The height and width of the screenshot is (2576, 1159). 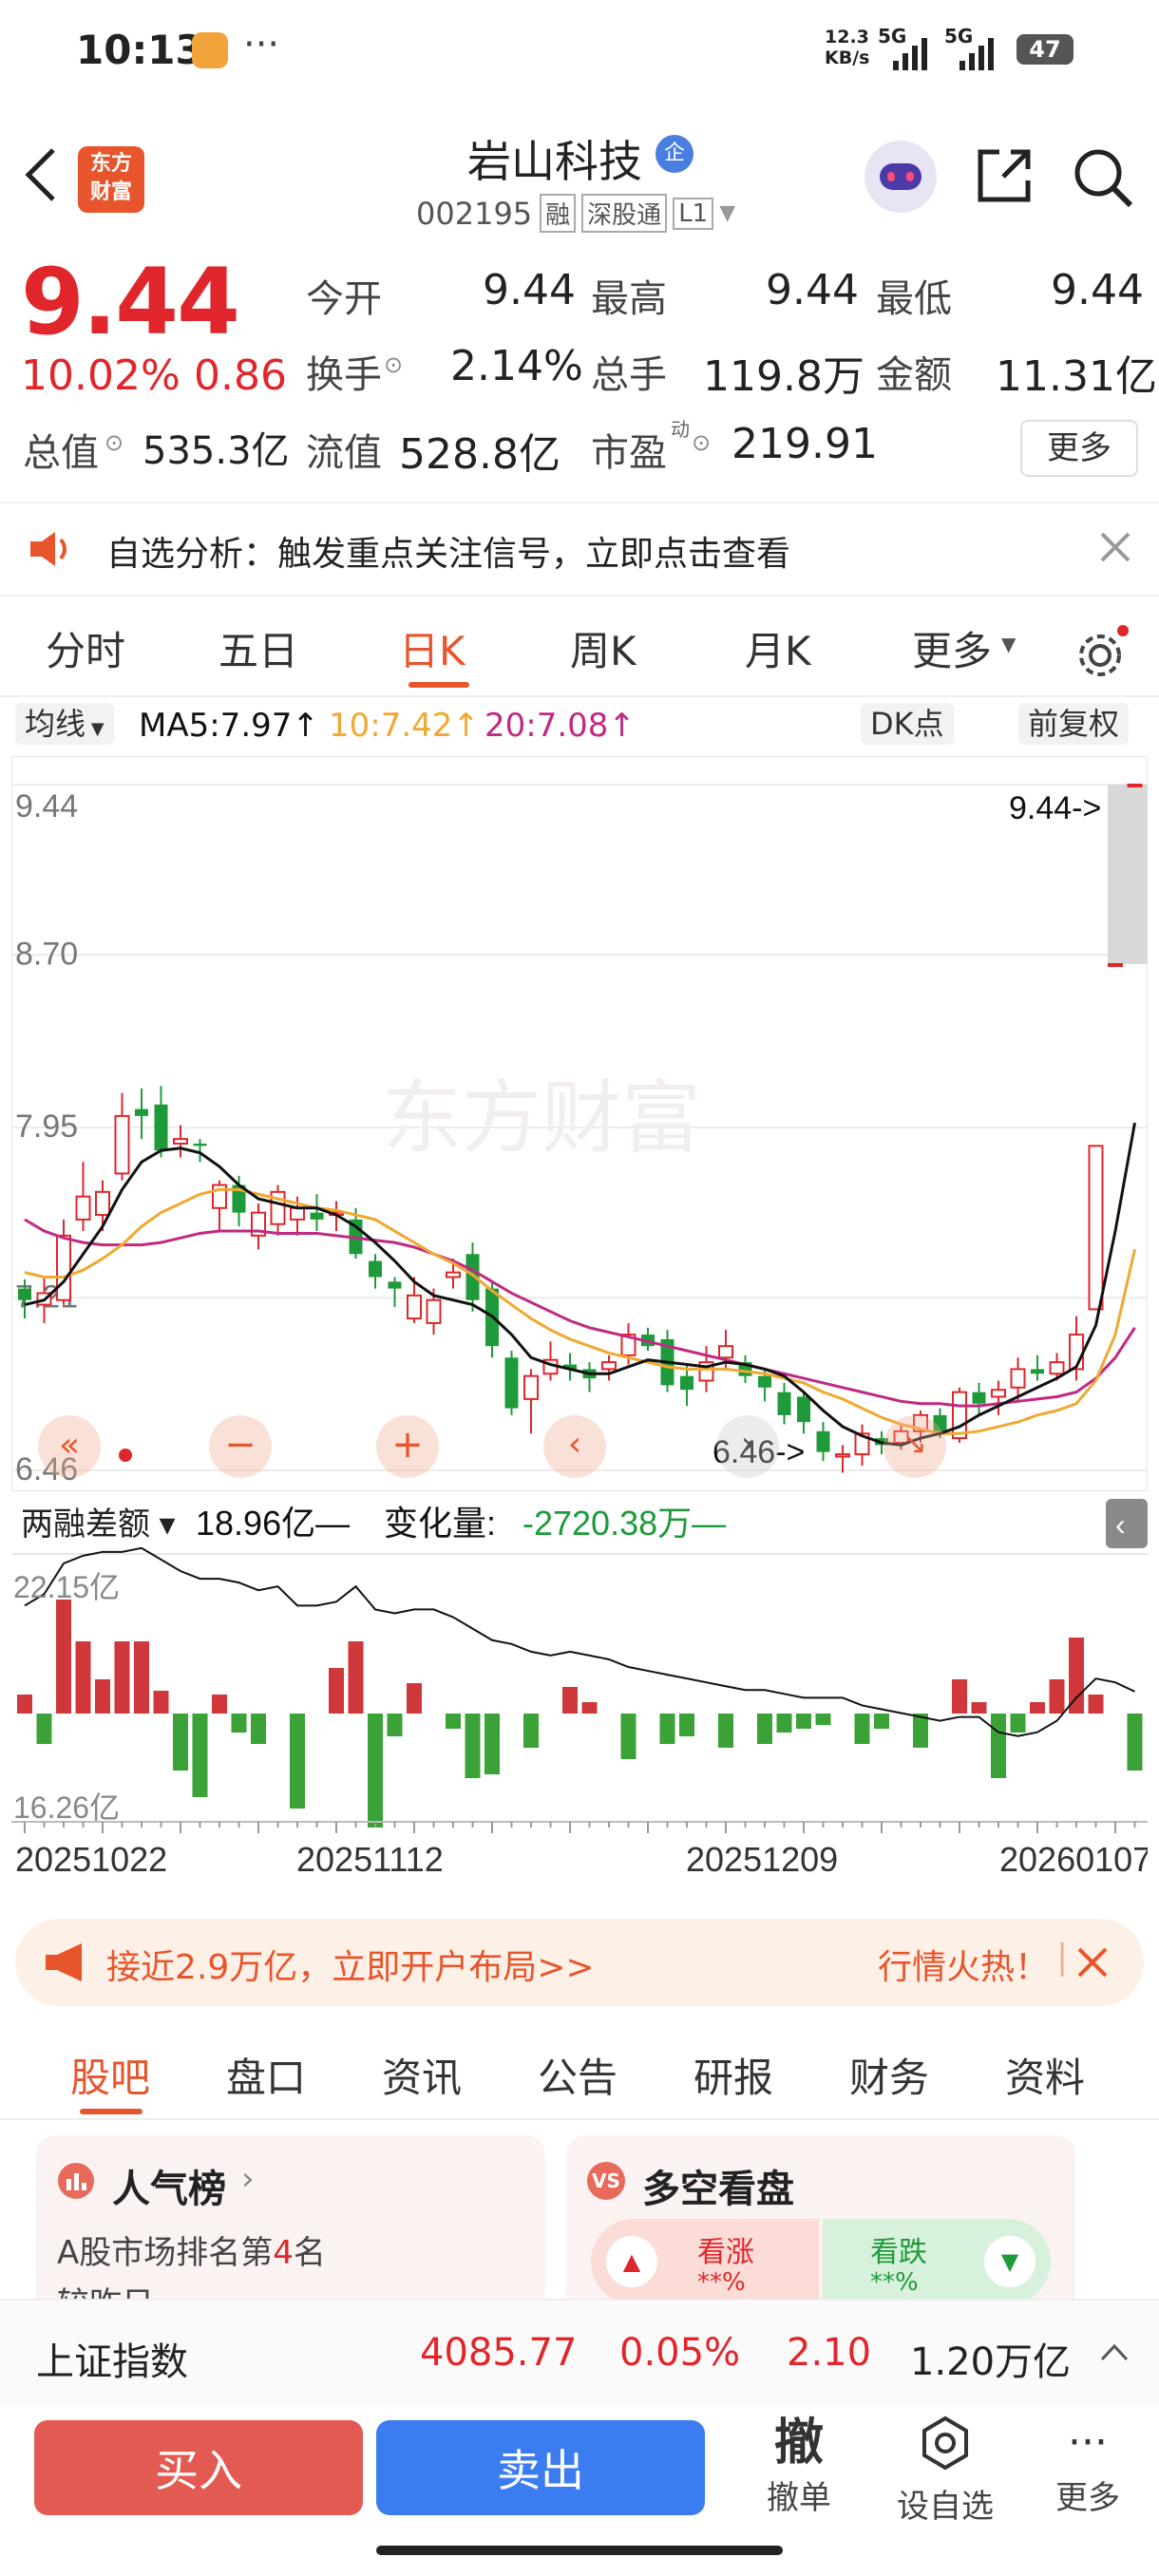 What do you see at coordinates (603, 648) in the screenshot?
I see `tab-weekly-k: 周K` at bounding box center [603, 648].